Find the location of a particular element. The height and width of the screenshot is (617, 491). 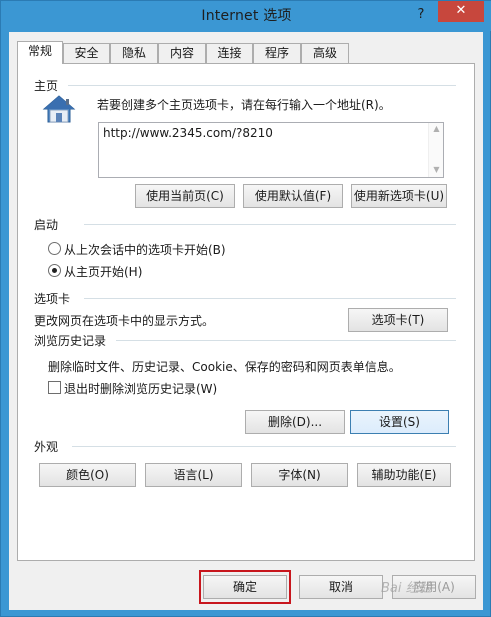

use-default-button: 使用默认值(F) is located at coordinates (293, 196).